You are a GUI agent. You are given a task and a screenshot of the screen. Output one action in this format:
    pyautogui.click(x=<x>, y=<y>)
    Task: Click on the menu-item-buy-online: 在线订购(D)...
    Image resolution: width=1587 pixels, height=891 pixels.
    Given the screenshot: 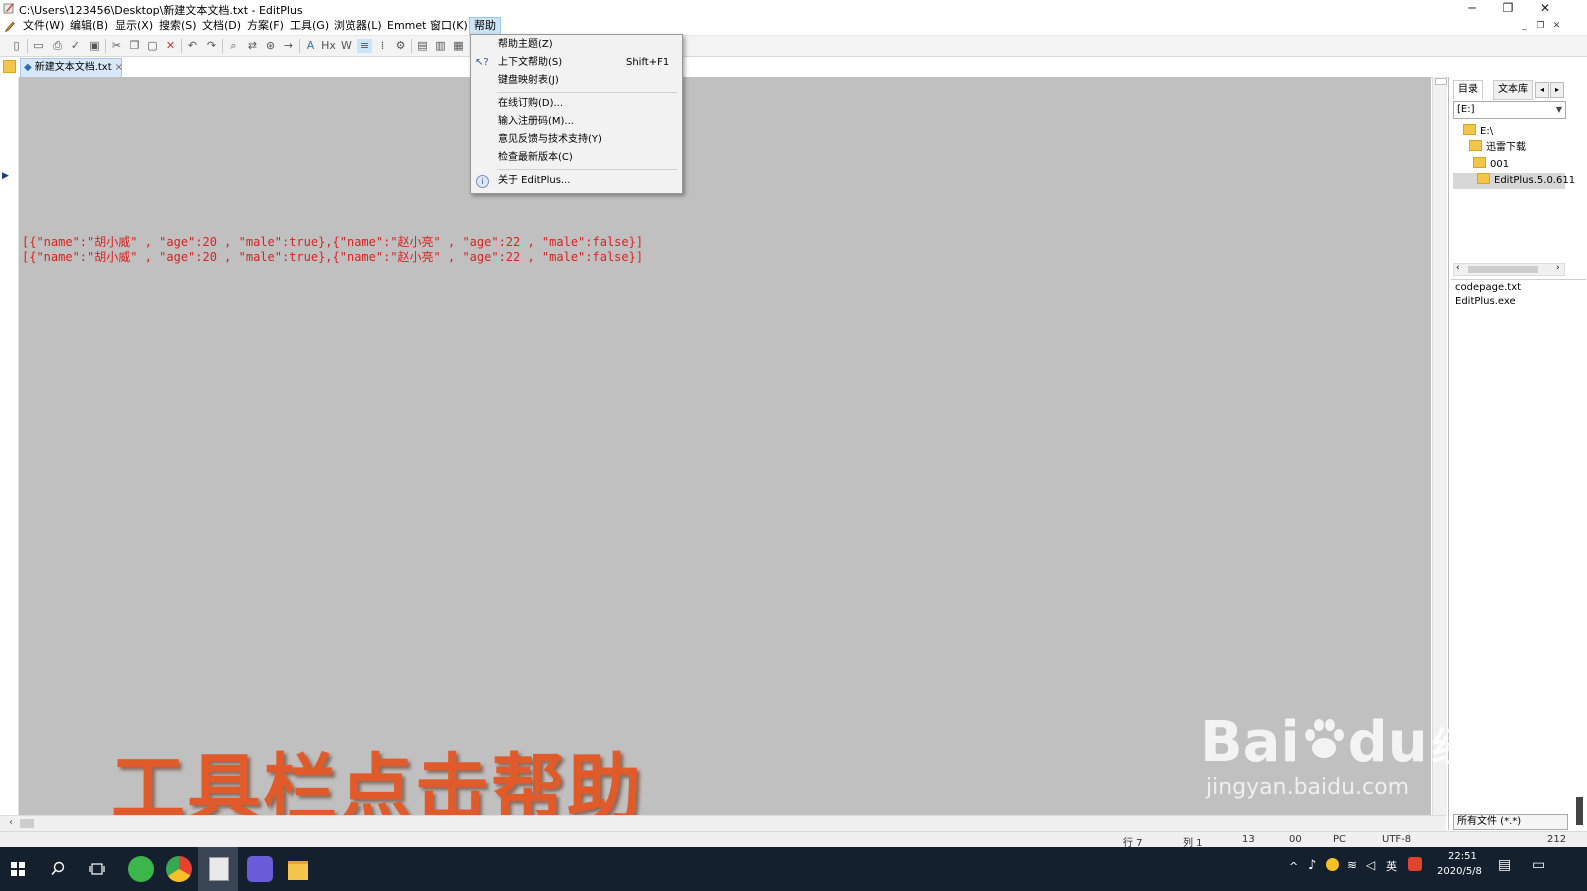 What is the action you would take?
    pyautogui.click(x=576, y=104)
    